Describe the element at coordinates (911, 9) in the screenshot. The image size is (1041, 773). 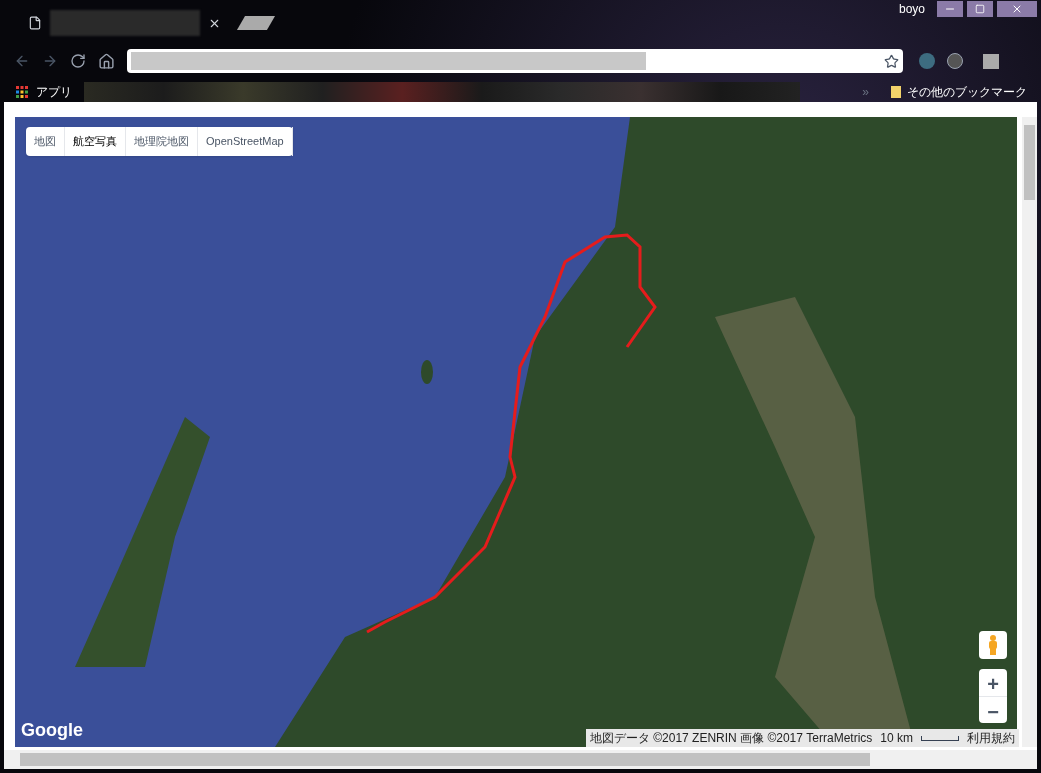
I see `profile-name: boyo` at that location.